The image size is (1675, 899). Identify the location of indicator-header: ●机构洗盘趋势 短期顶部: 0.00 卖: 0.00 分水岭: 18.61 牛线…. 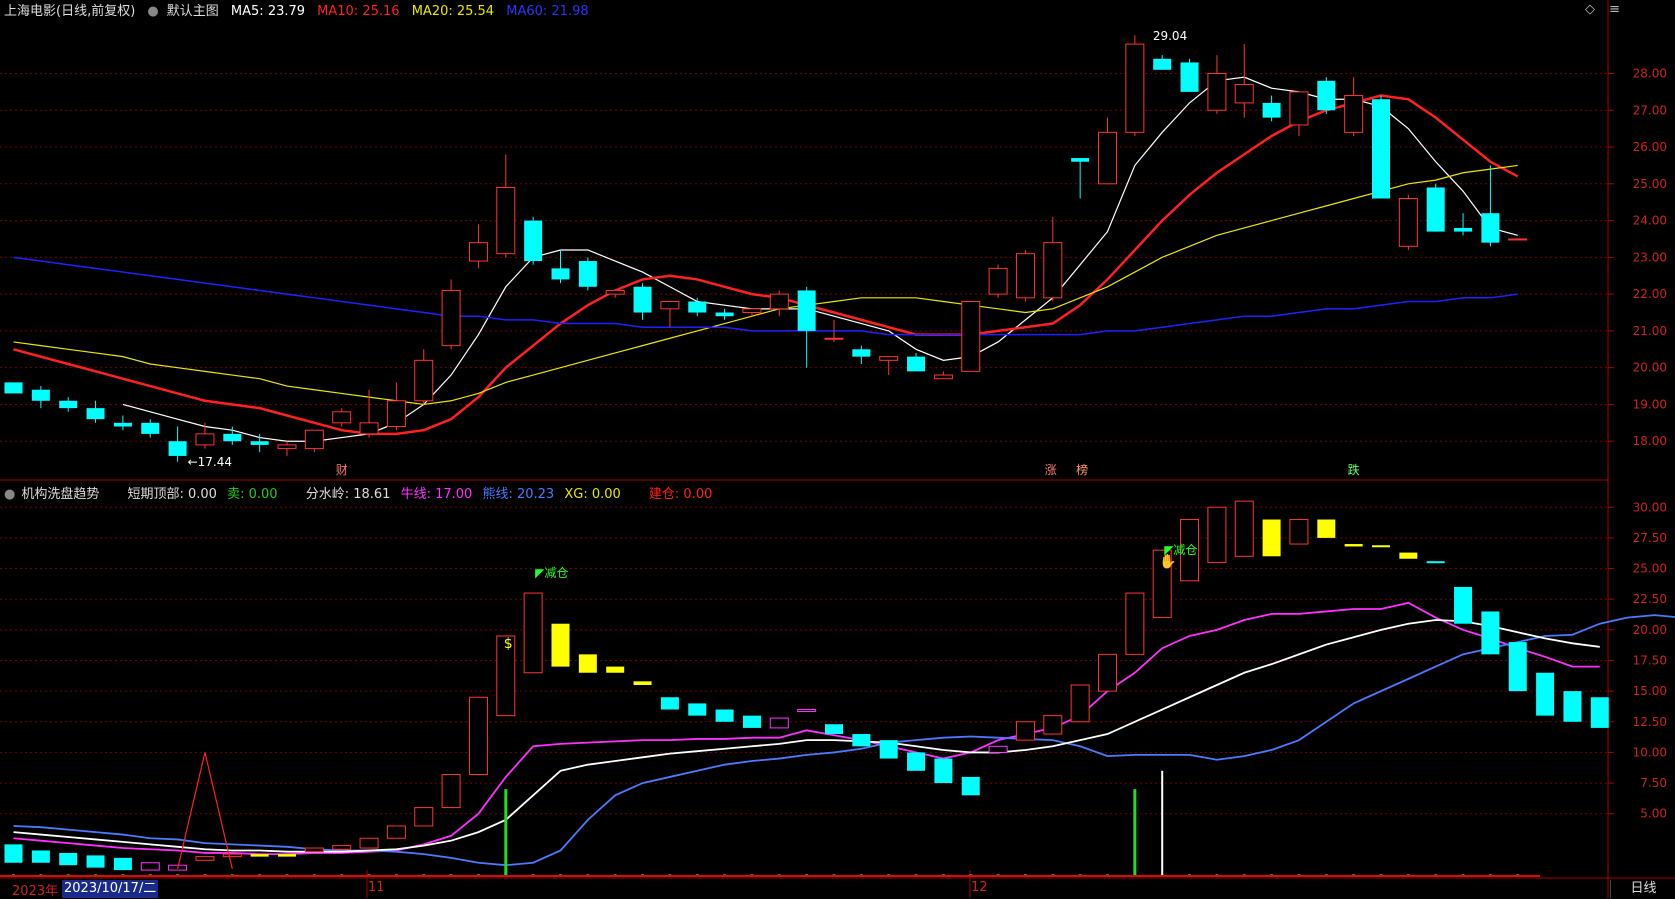
(361, 492).